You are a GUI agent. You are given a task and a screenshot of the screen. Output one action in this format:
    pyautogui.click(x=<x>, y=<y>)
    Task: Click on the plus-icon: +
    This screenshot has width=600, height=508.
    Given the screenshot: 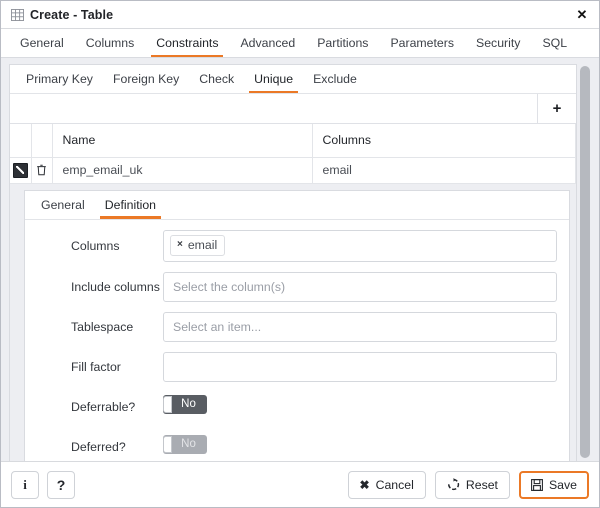 What is the action you would take?
    pyautogui.click(x=557, y=108)
    